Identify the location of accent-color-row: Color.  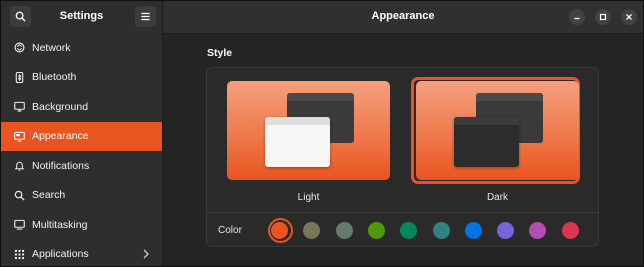
(402, 229).